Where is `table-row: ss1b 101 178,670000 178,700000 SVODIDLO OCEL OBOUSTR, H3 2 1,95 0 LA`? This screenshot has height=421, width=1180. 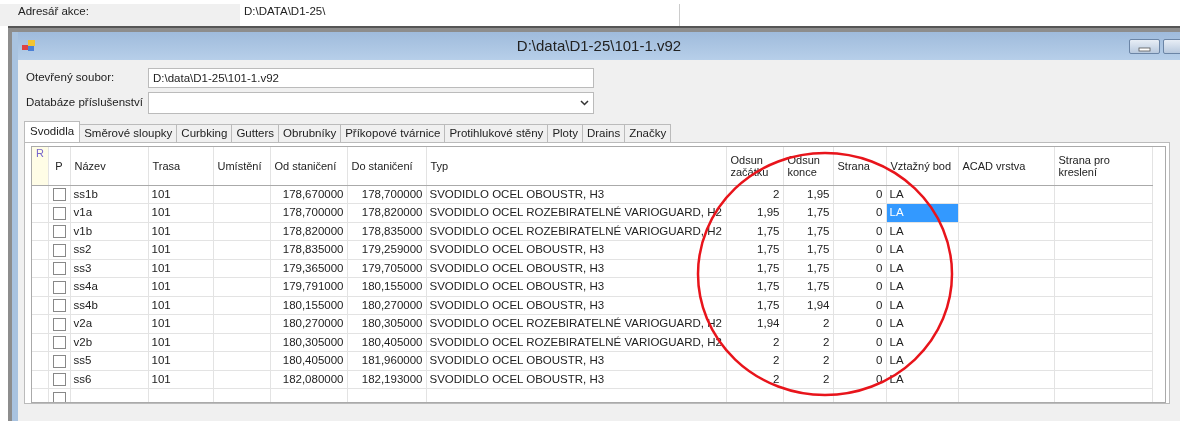 table-row: ss1b 101 178,670000 178,700000 SVODIDLO OCEL OBOUSTR, H3 2 1,95 0 LA is located at coordinates (592, 194).